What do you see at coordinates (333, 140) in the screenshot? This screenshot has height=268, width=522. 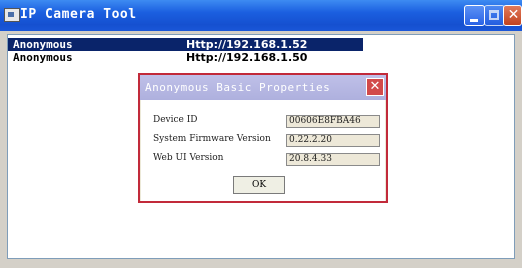 I see `firmware-version-field: 0.22.2.20` at bounding box center [333, 140].